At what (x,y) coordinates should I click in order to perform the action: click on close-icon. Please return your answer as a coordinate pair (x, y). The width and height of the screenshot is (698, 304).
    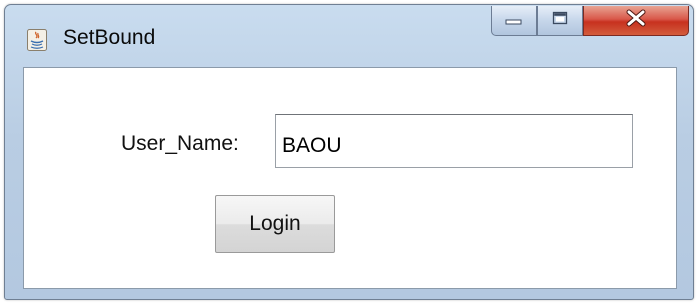
    Looking at the image, I should click on (636, 20).